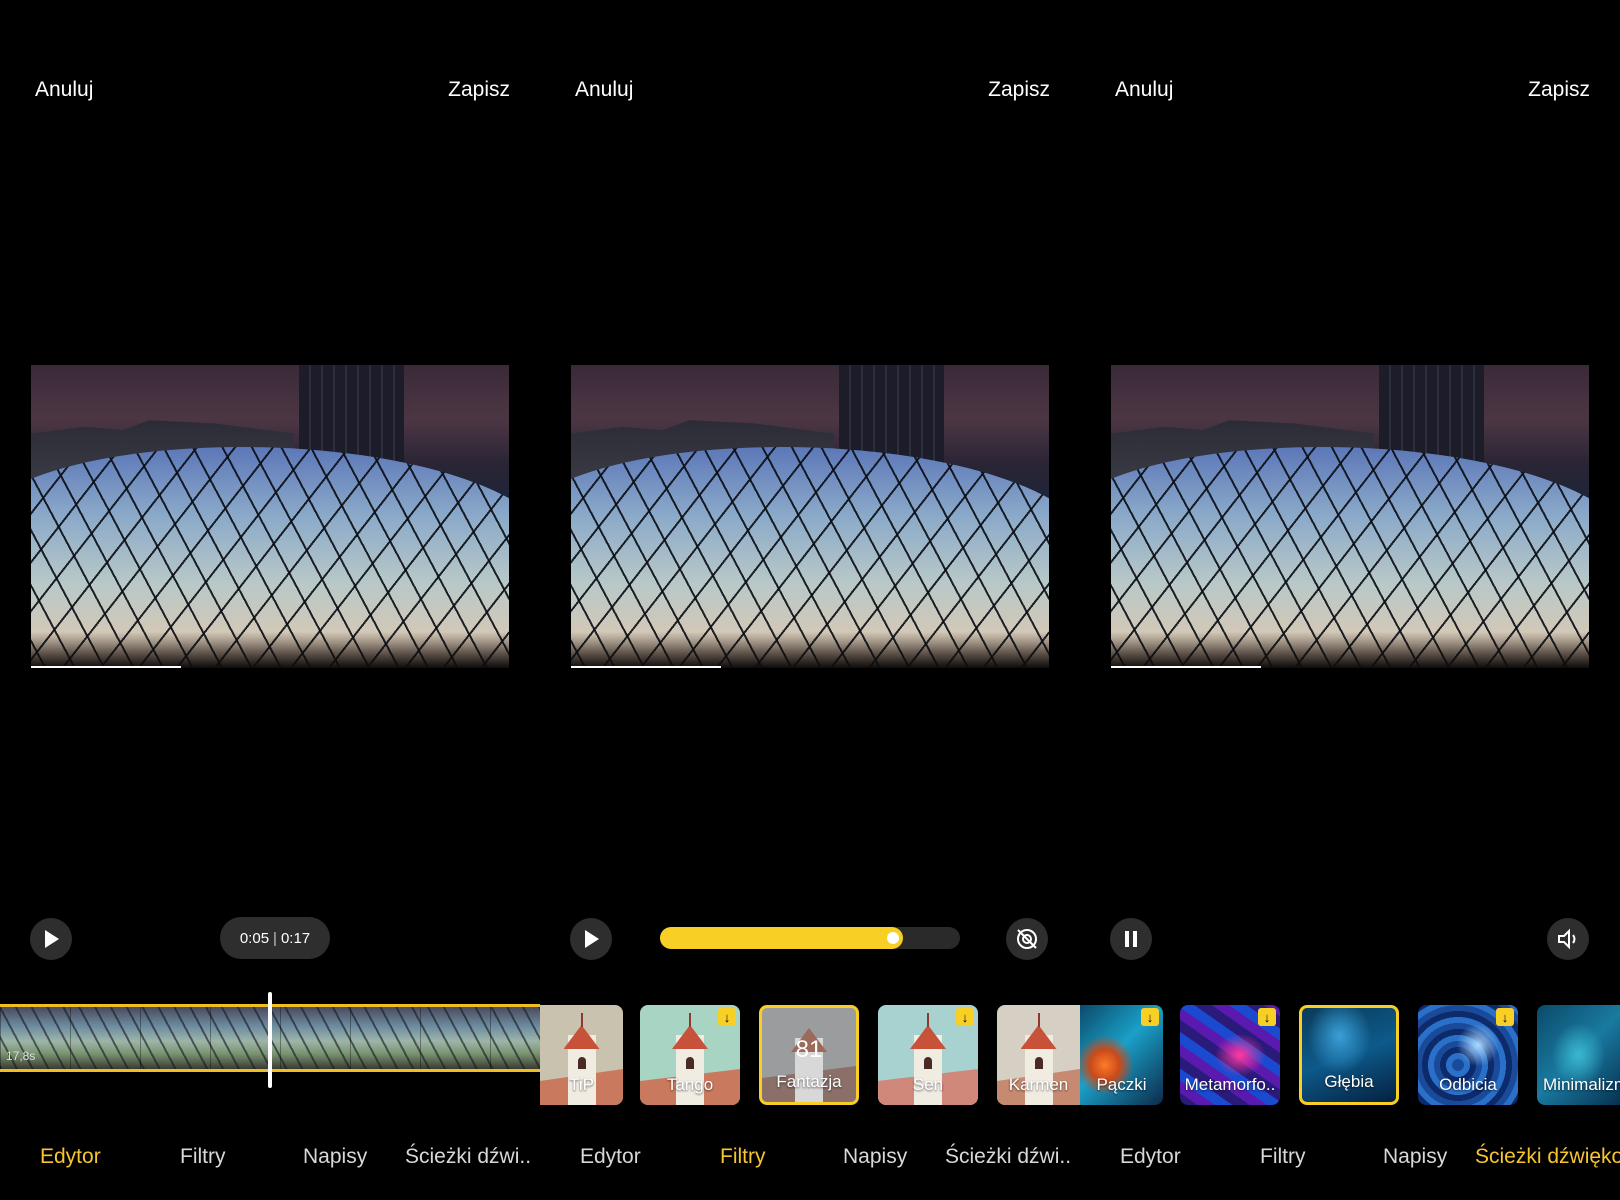  What do you see at coordinates (1578, 1055) in the screenshot?
I see `soundtrack-minimalizm: Minimalizm` at bounding box center [1578, 1055].